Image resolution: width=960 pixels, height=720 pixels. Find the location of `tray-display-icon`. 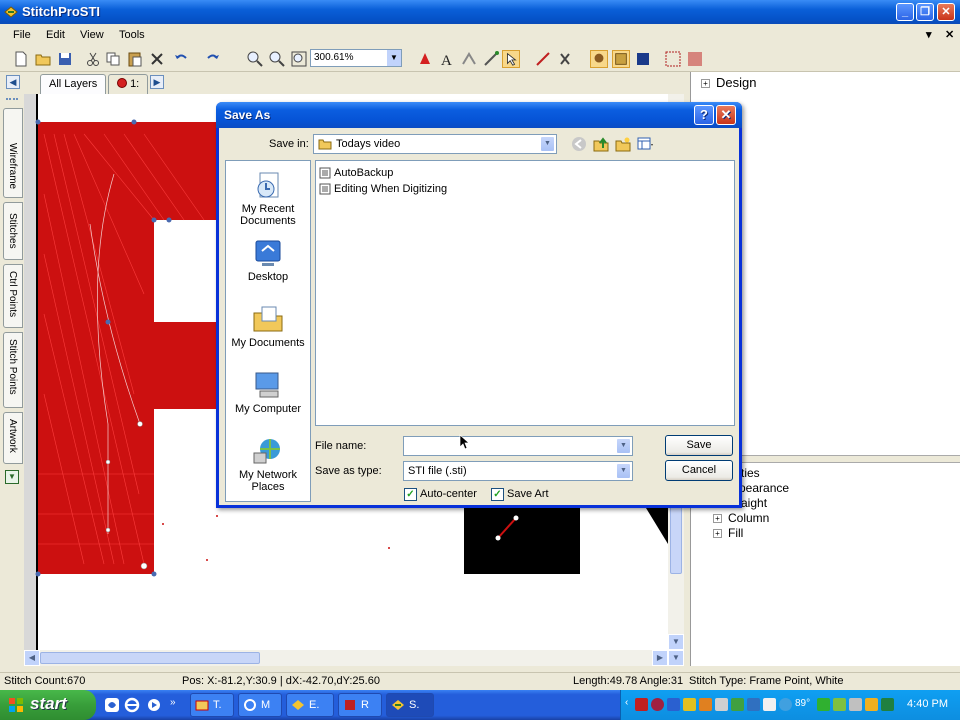

tray-display-icon is located at coordinates (769, 704).